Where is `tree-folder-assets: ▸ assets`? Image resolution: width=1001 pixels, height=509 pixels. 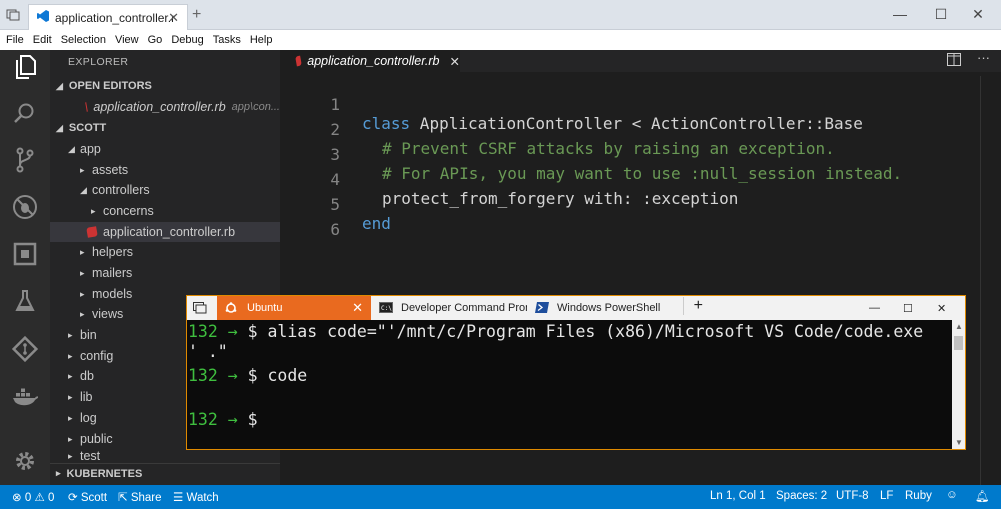 tree-folder-assets: ▸ assets is located at coordinates (165, 170).